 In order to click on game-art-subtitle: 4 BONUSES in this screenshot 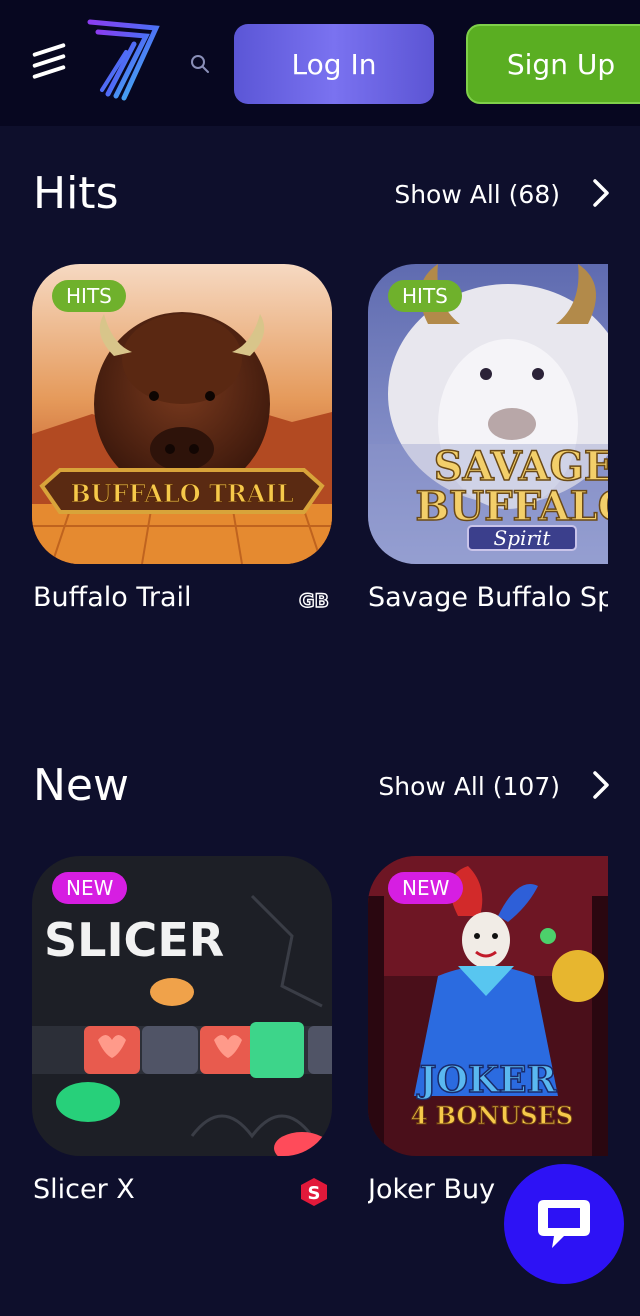, I will do `click(492, 1115)`.